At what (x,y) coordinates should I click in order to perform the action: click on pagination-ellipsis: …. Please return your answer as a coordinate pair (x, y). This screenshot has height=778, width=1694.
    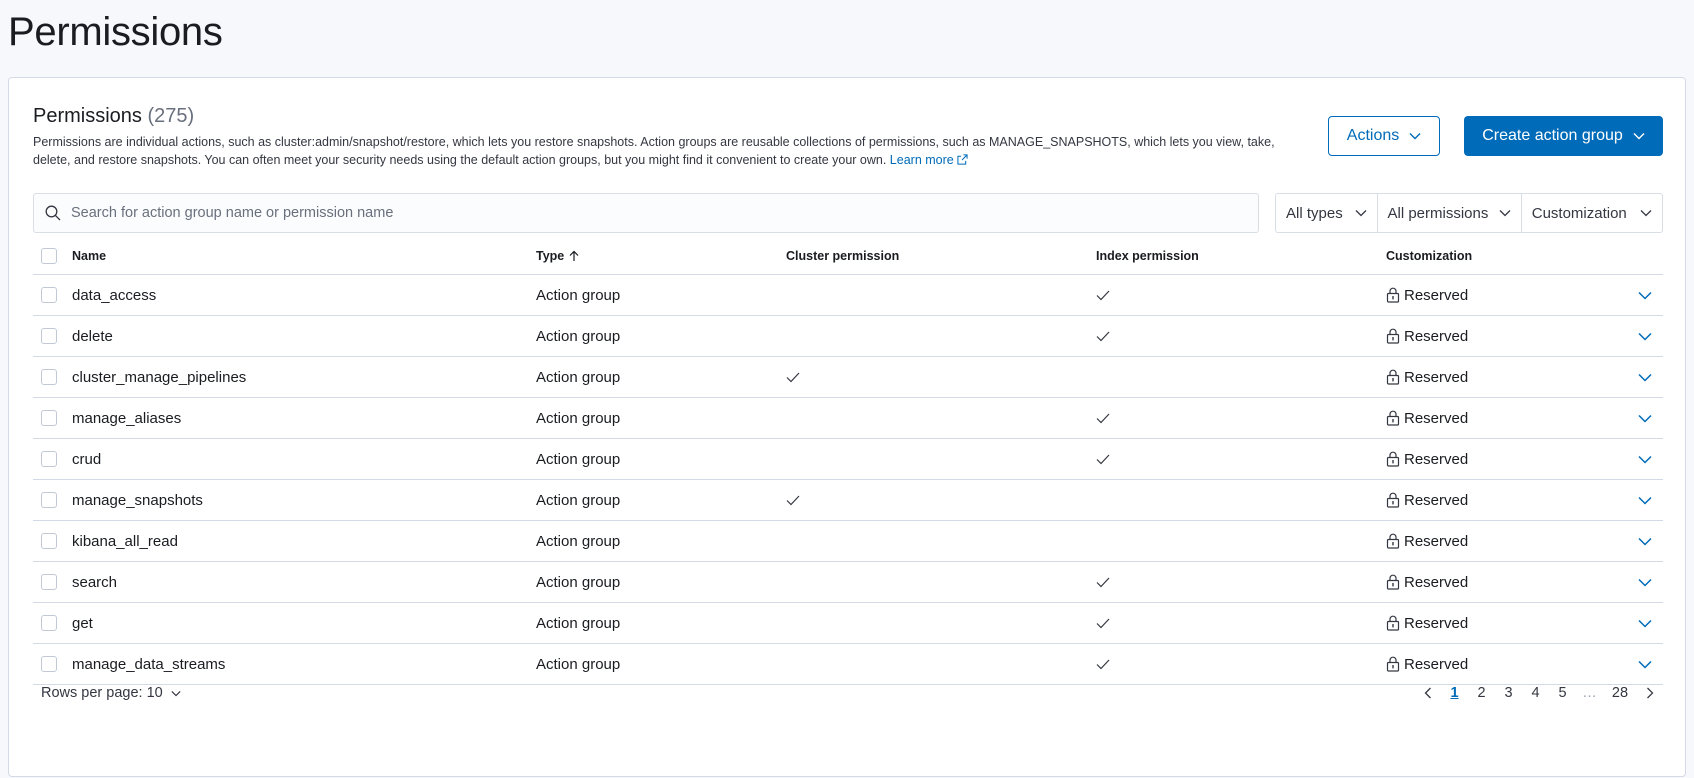
    Looking at the image, I should click on (1589, 693).